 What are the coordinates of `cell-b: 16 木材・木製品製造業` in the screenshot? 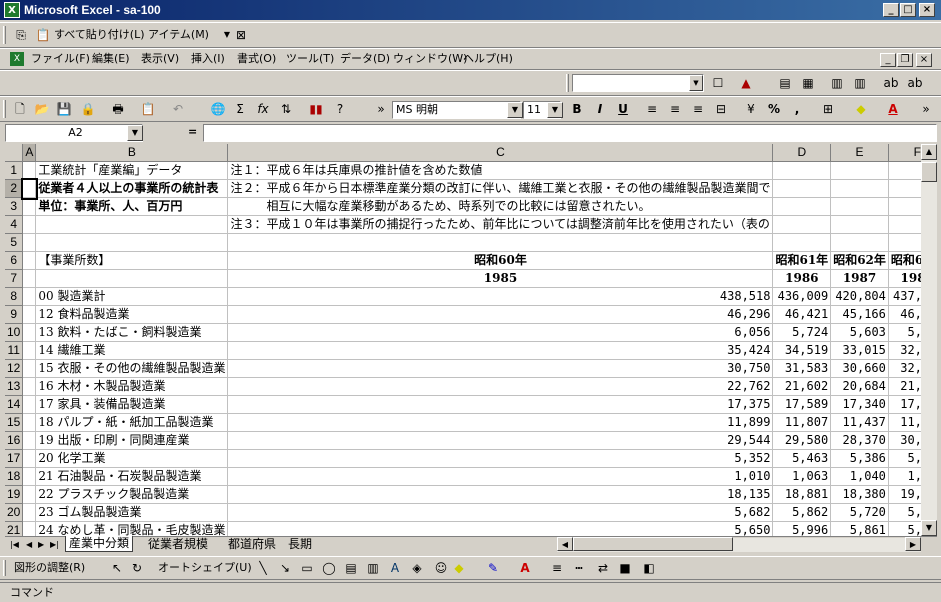 It's located at (132, 386).